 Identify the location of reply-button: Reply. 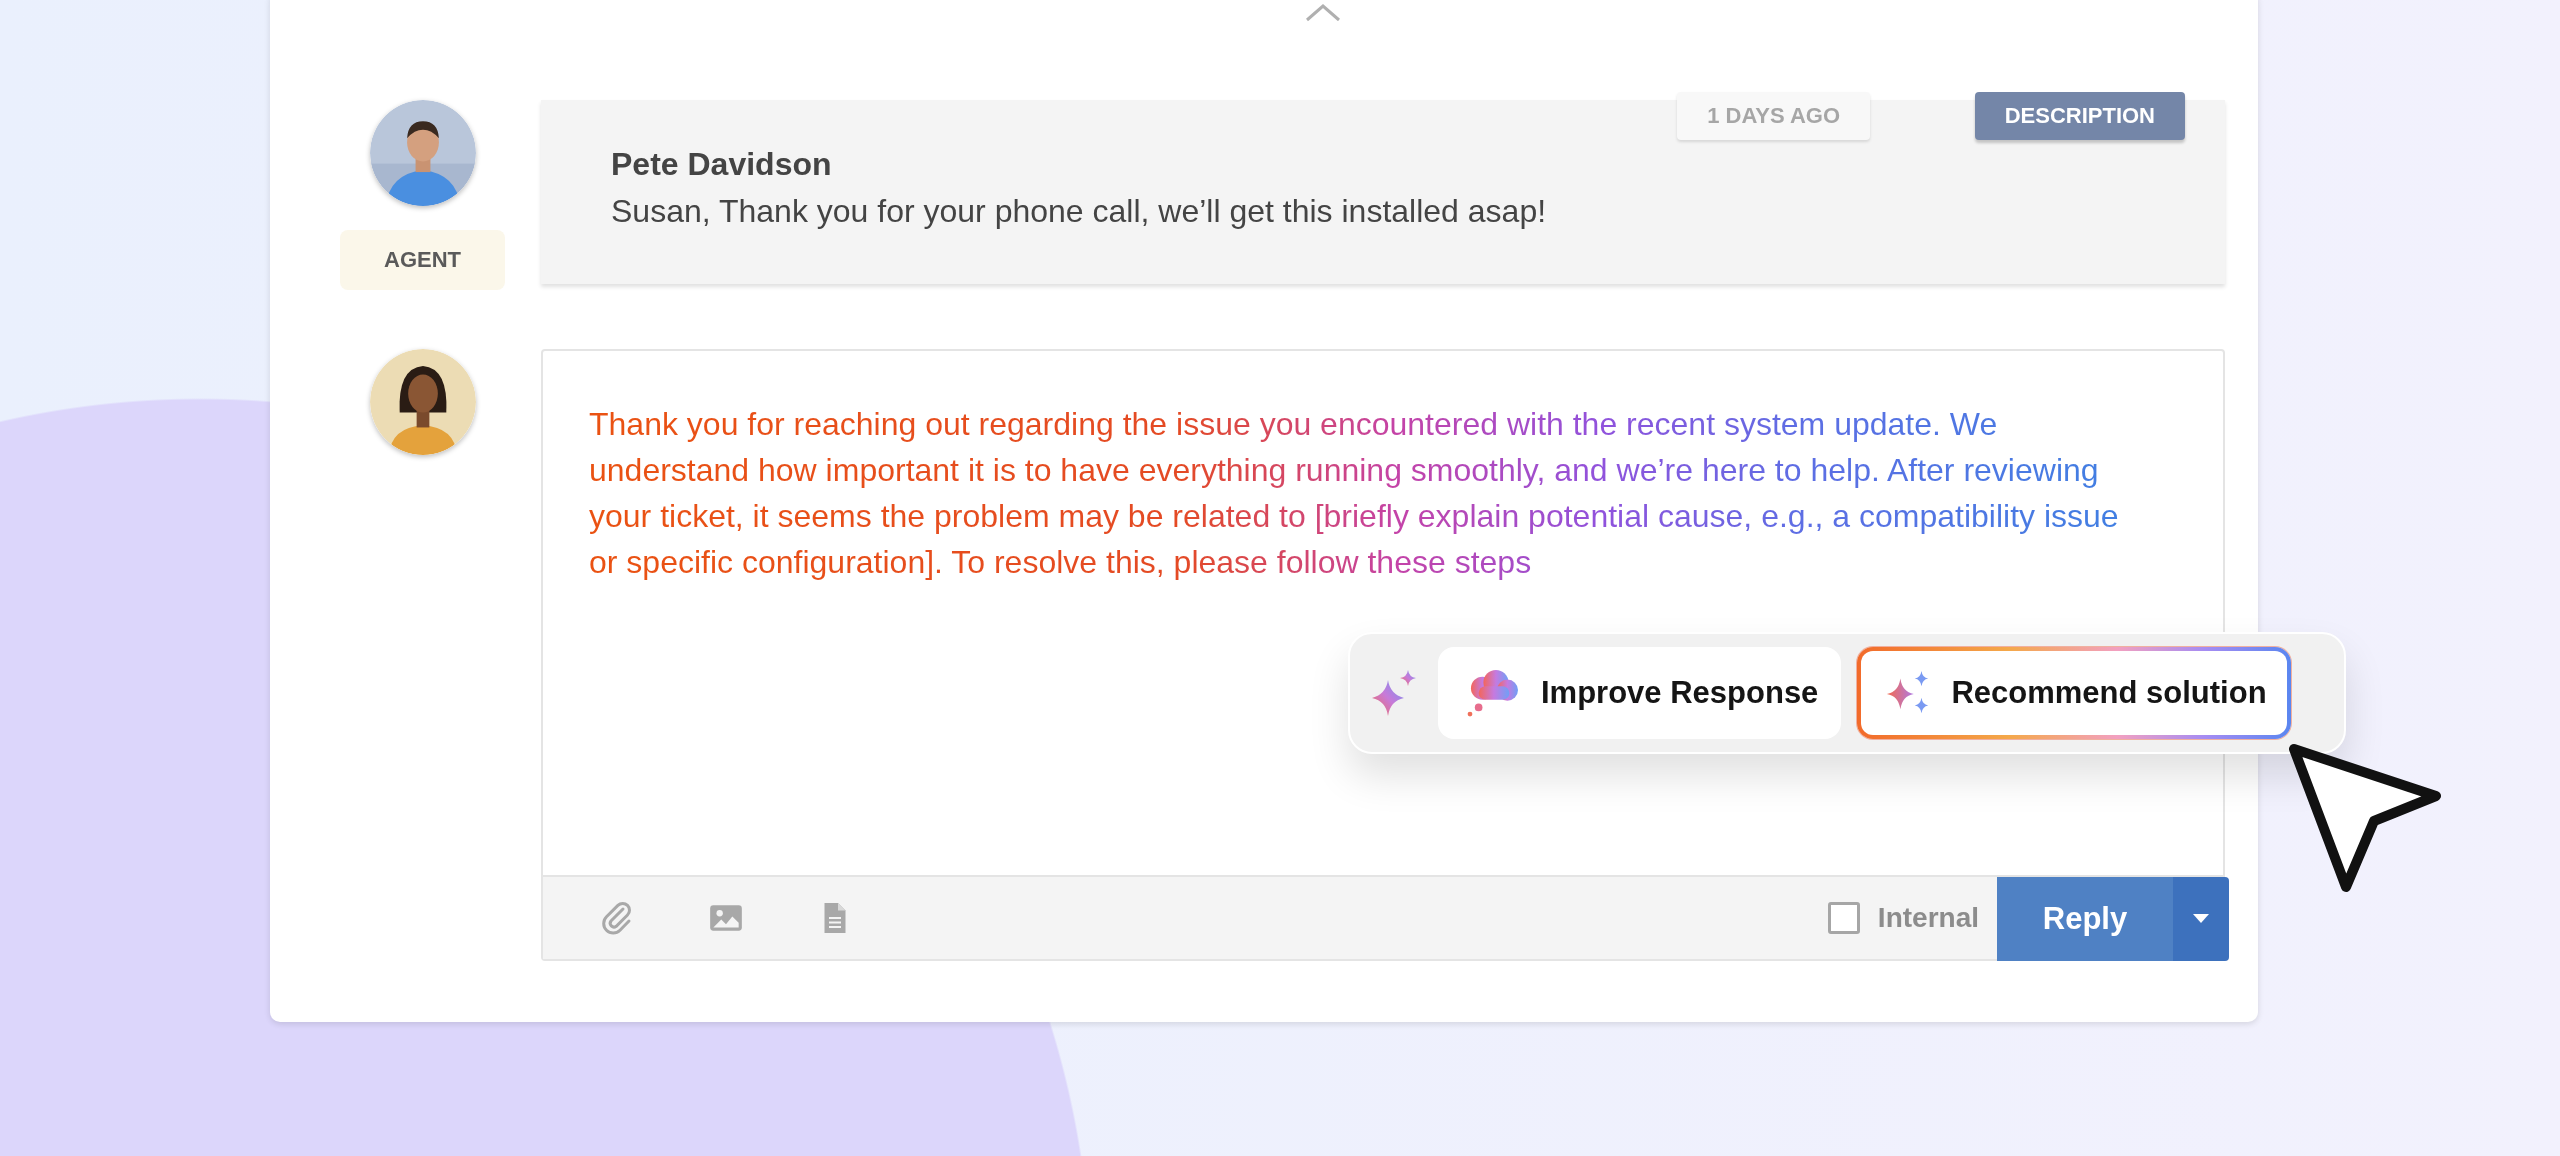
(2085, 919).